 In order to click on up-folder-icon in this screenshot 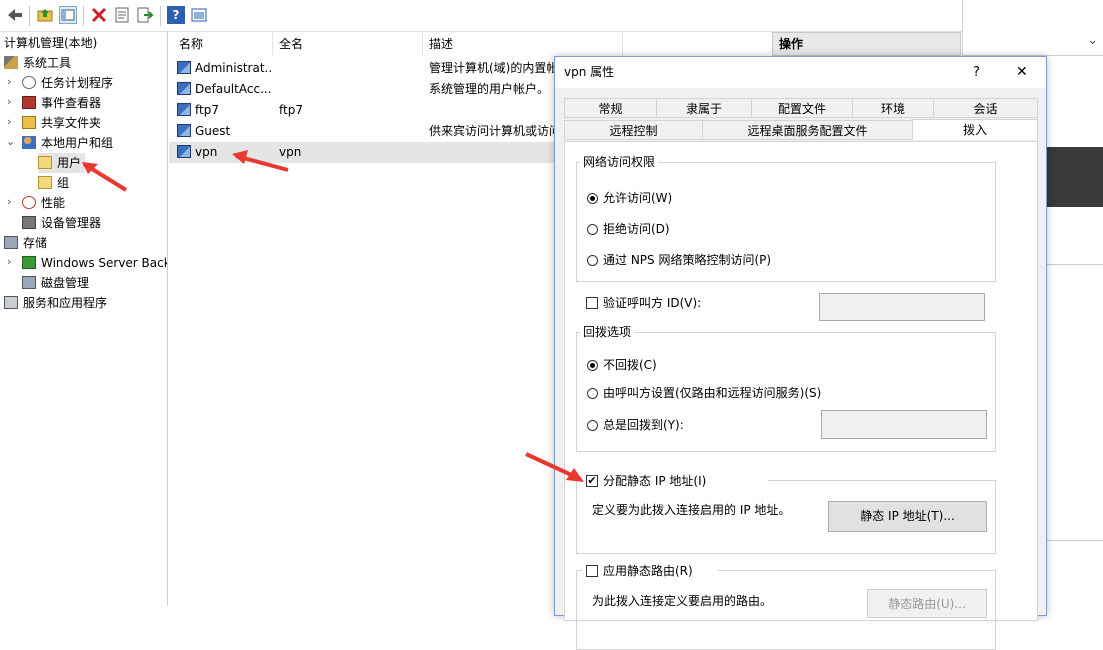, I will do `click(45, 15)`.